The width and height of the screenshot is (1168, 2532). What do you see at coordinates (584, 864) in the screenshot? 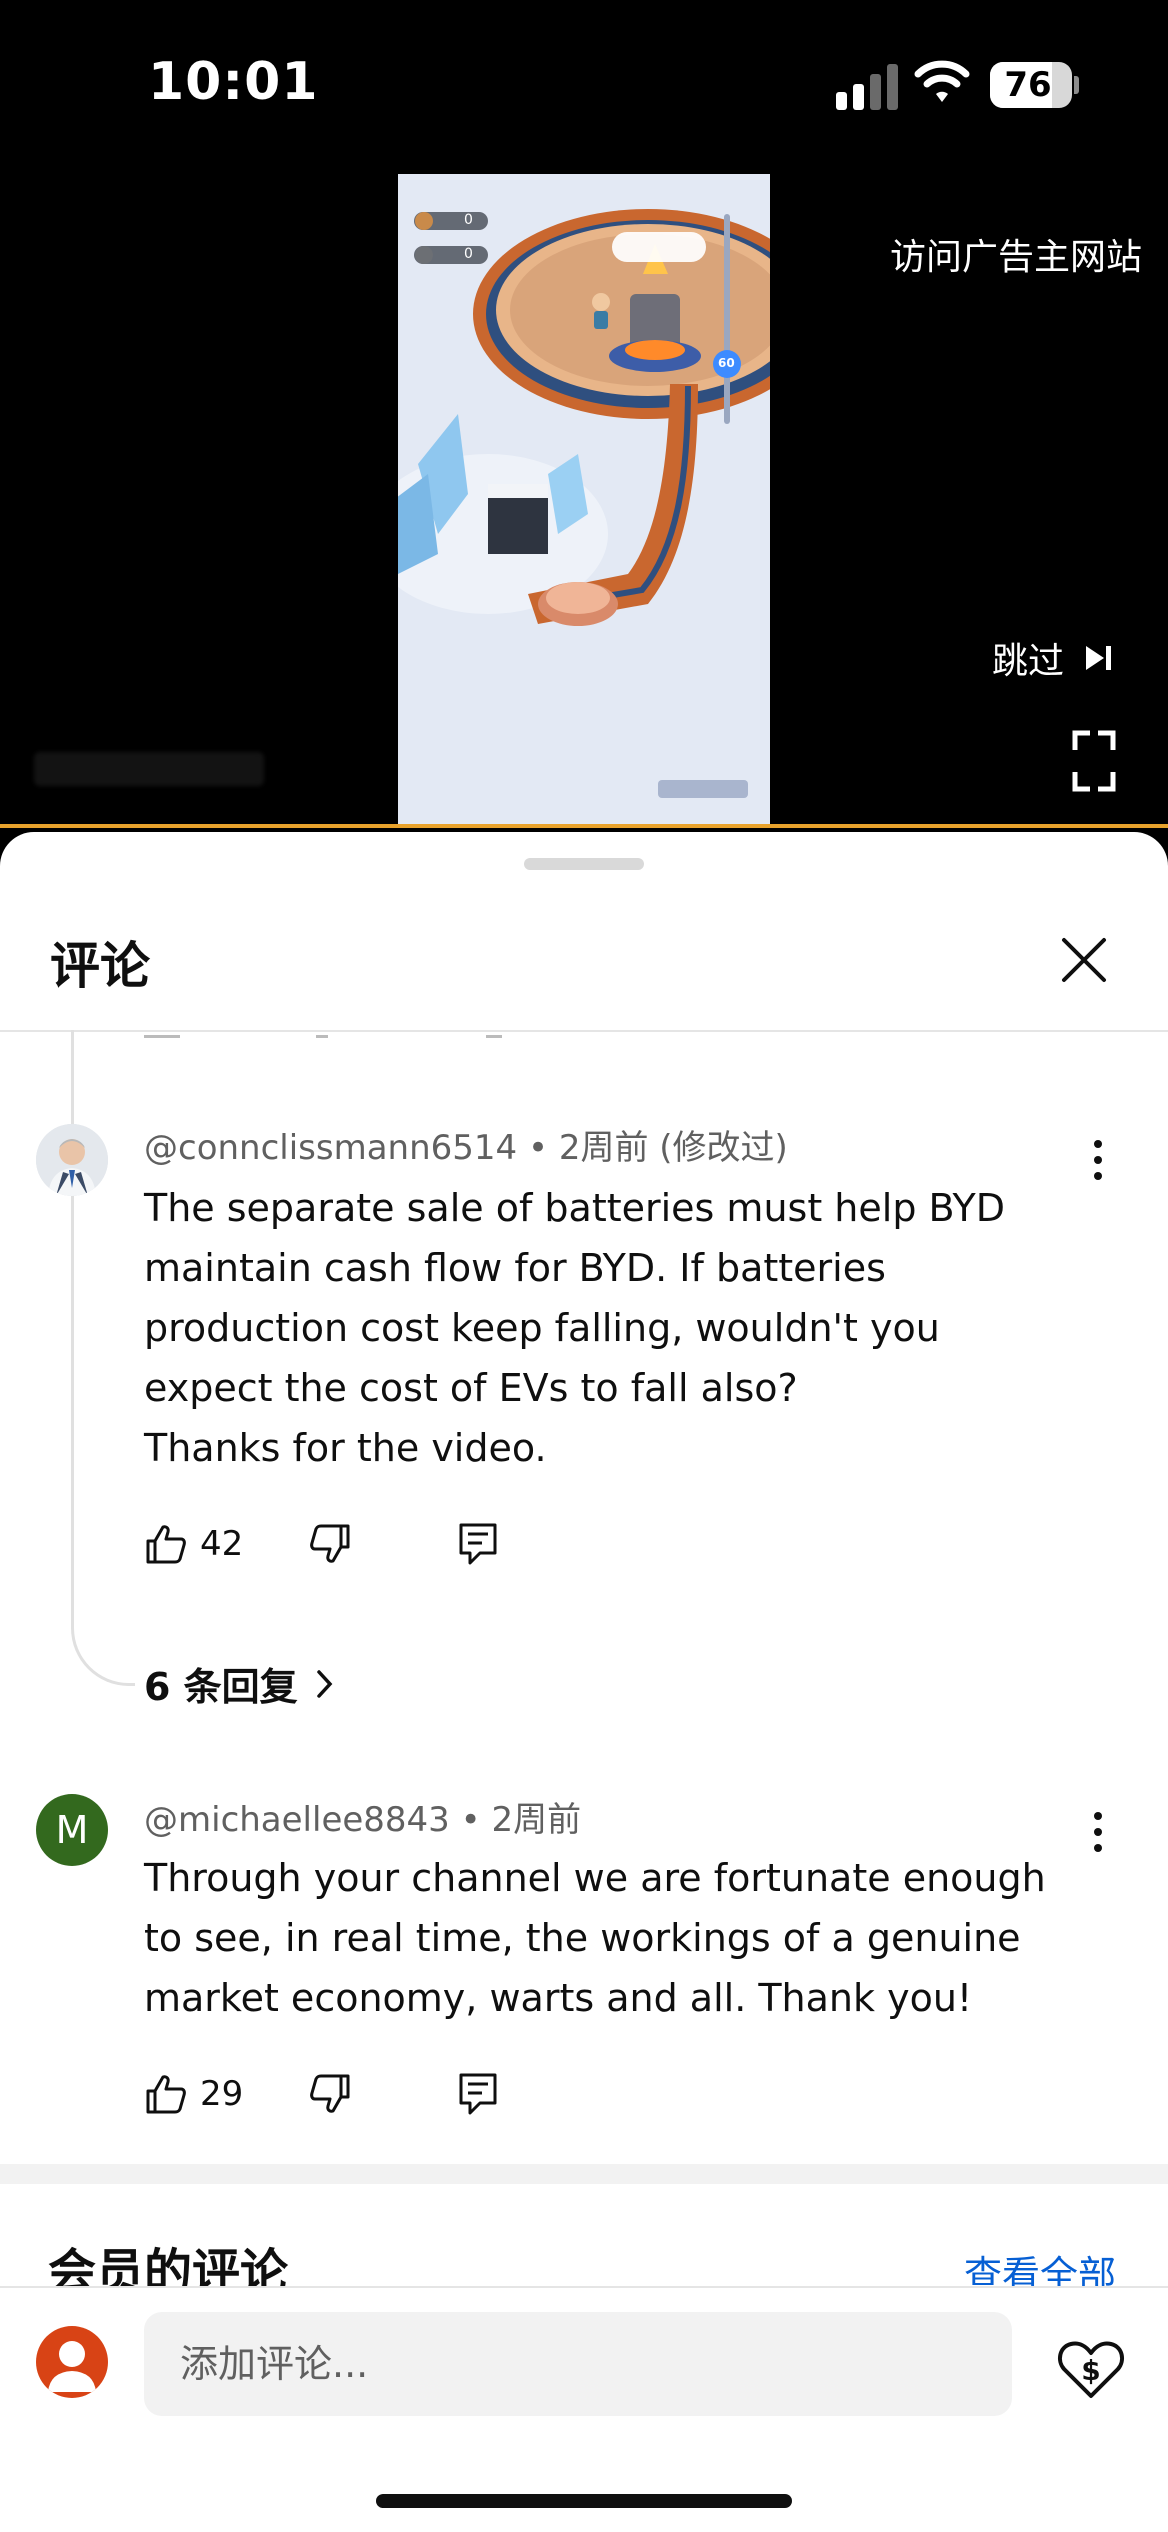
I see `drag-handle` at bounding box center [584, 864].